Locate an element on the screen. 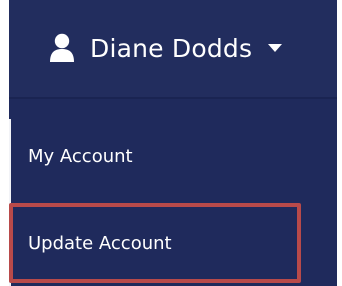 The width and height of the screenshot is (342, 286). user-name: Diane Dodds is located at coordinates (171, 48).